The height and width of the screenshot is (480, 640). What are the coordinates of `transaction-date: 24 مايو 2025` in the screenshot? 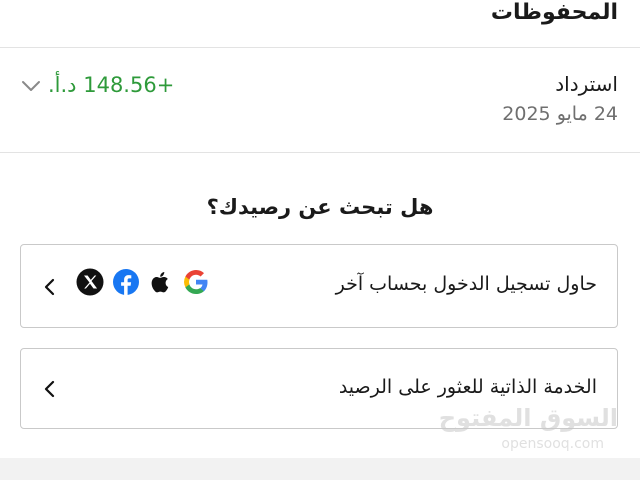 It's located at (560, 114).